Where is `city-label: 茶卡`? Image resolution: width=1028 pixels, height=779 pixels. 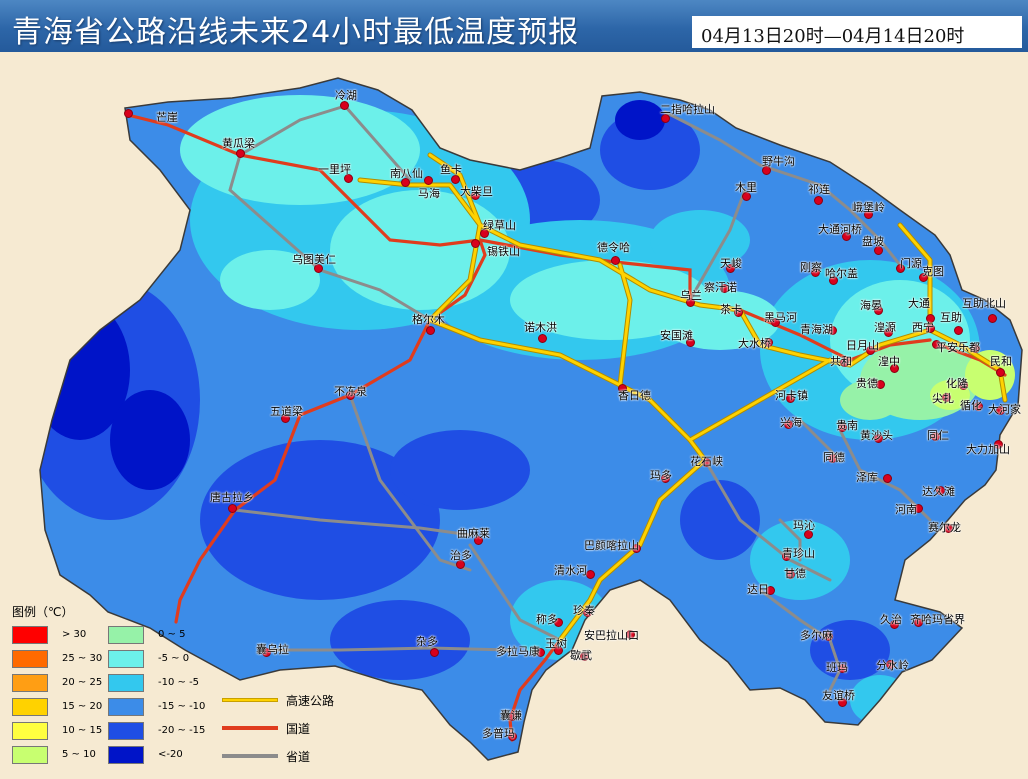 city-label: 茶卡 is located at coordinates (731, 309).